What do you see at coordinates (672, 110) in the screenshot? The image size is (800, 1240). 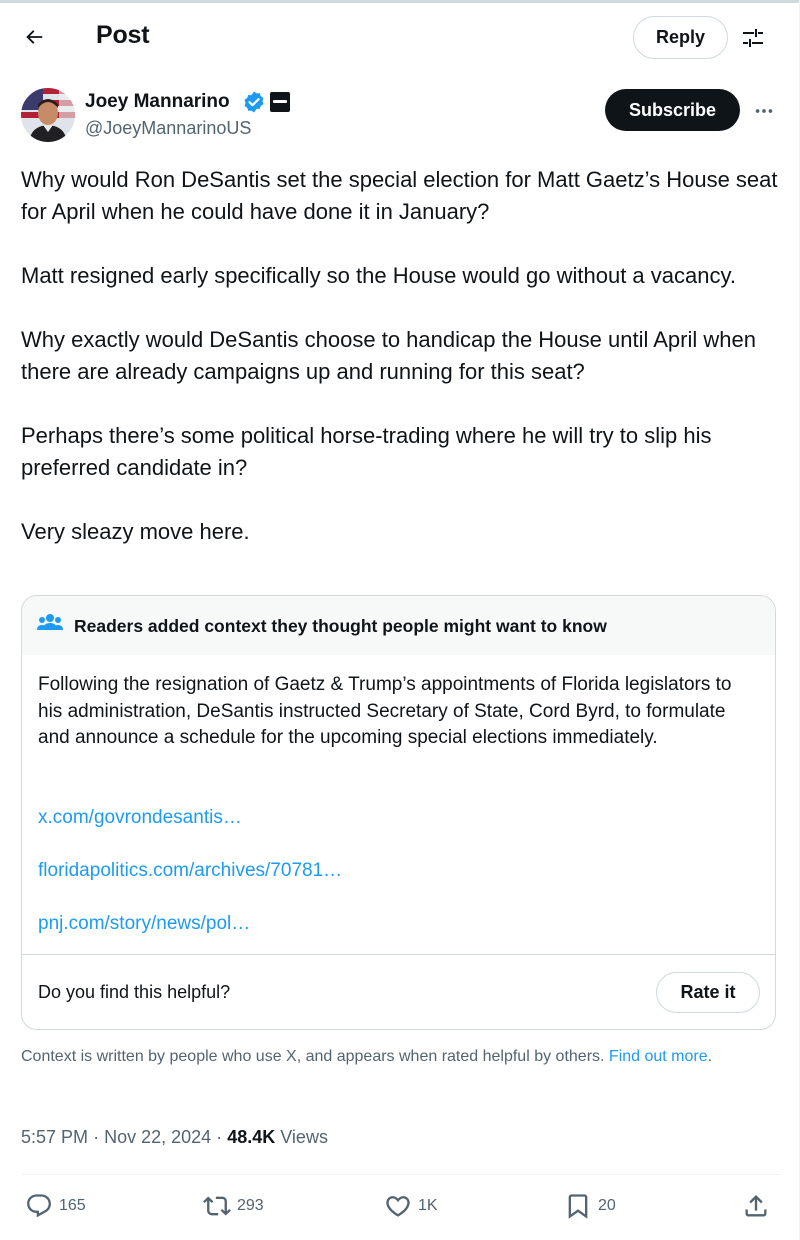 I see `subscribe-button: Subscribe` at bounding box center [672, 110].